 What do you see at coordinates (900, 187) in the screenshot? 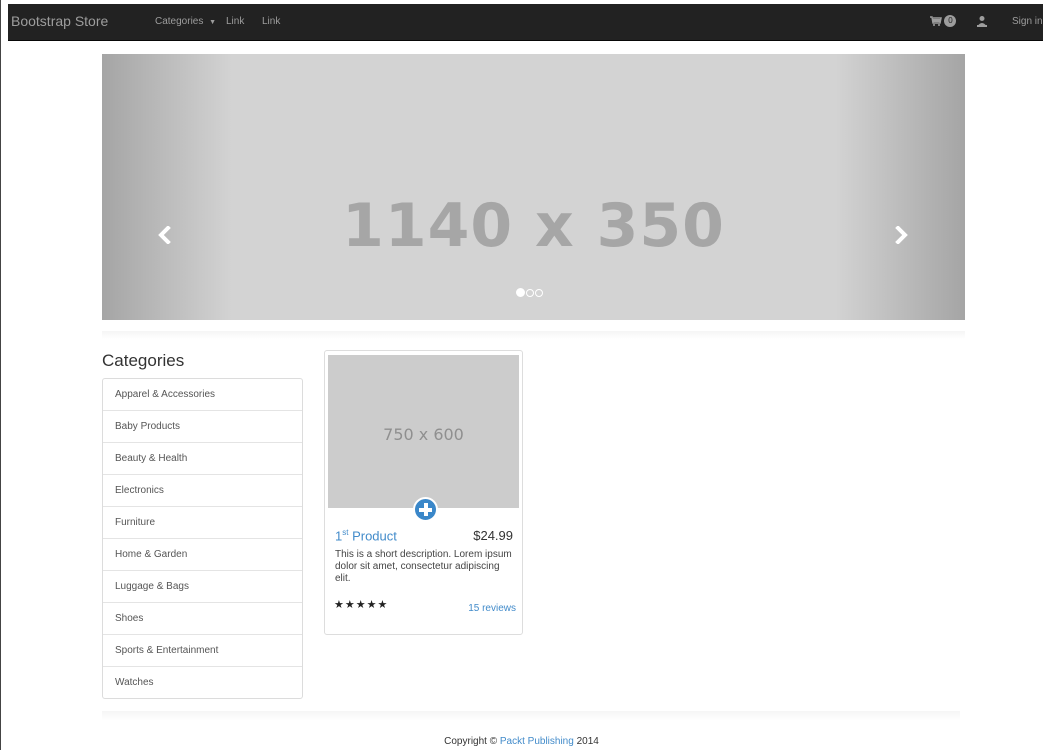
I see `carousel-shade-right` at bounding box center [900, 187].